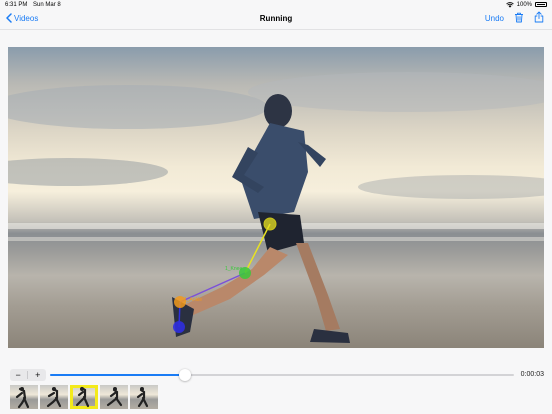  I want to click on battery-percentage: 100%, so click(524, 4).